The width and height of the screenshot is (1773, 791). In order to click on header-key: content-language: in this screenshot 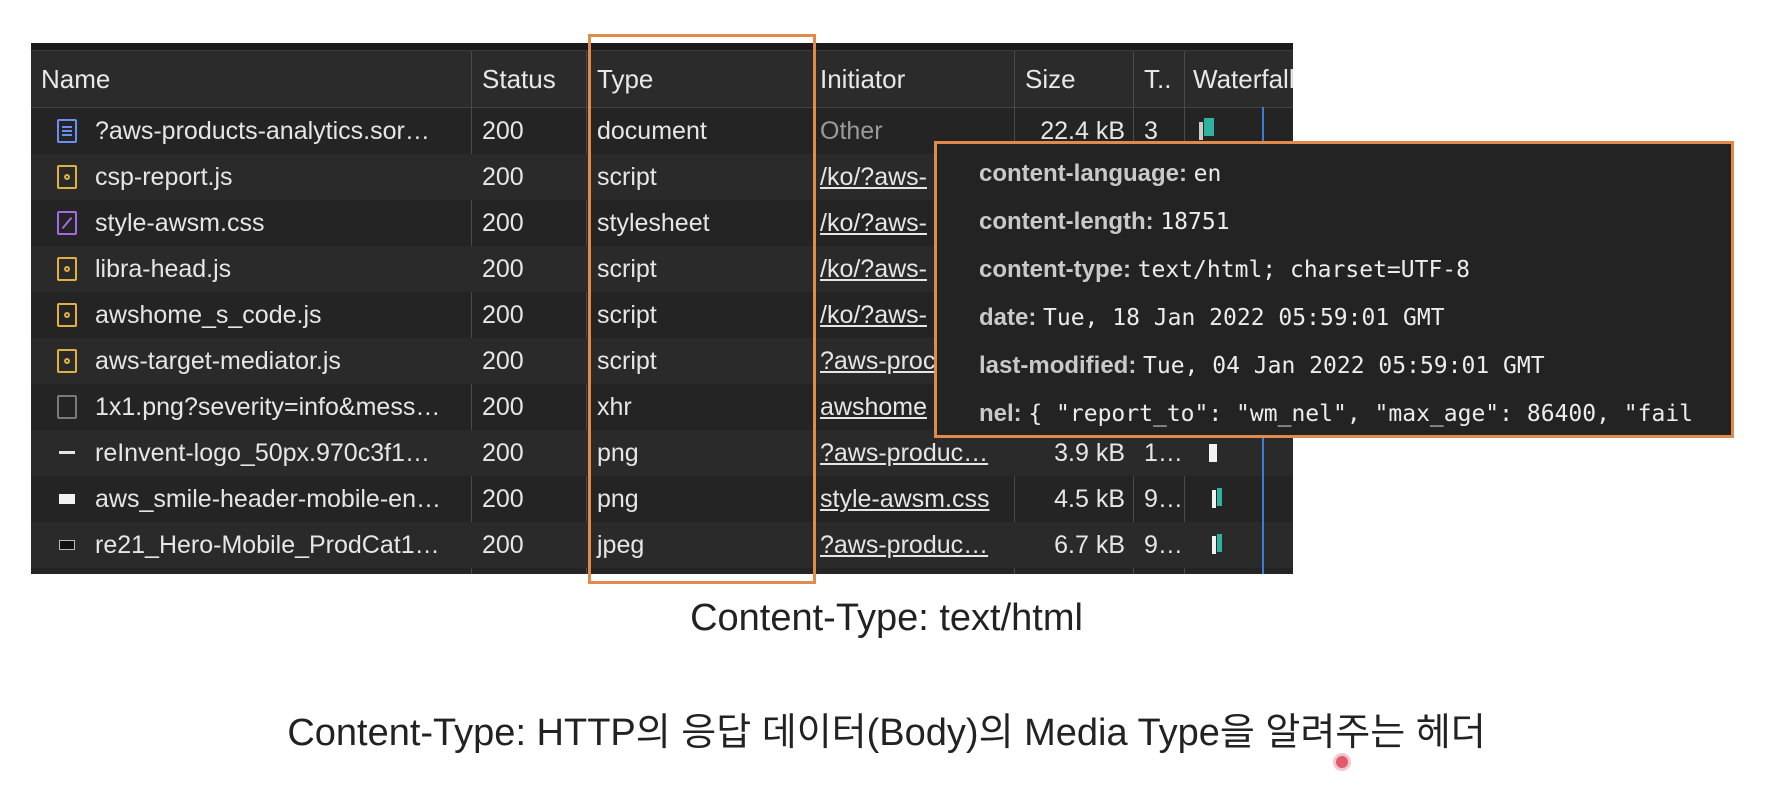, I will do `click(1083, 173)`.